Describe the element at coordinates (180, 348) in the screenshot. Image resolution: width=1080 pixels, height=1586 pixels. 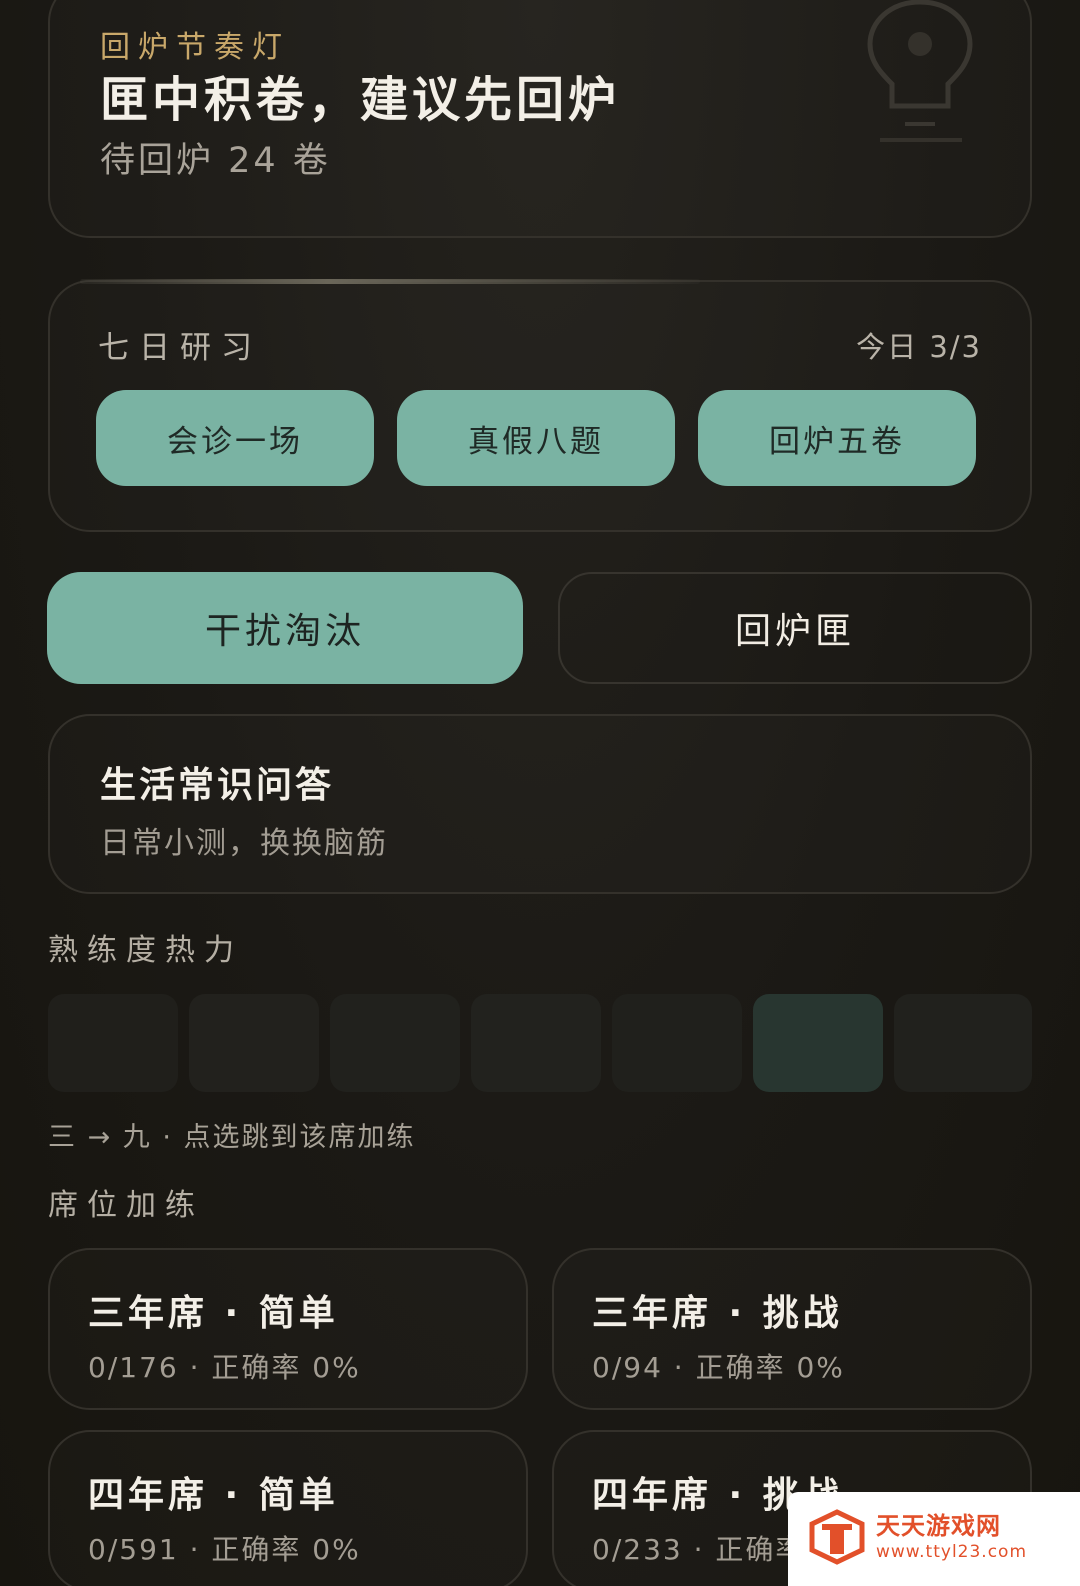
I see `weekly-title: 七日研习` at that location.